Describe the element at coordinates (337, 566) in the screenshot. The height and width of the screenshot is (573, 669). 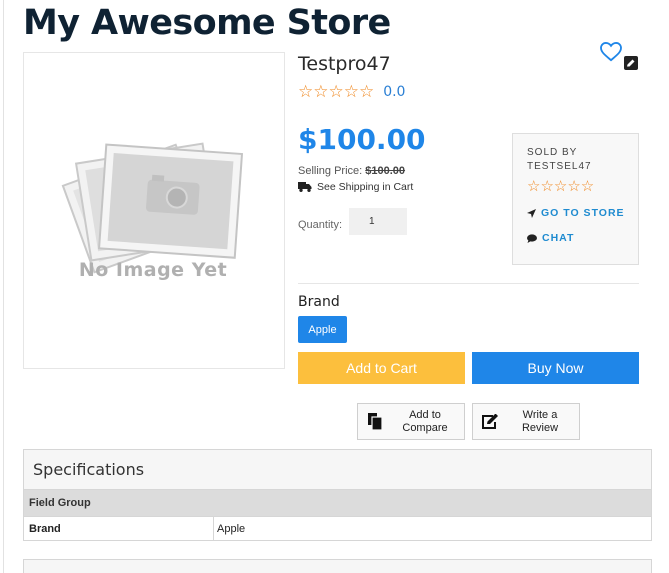
I see `next-panel-header` at that location.